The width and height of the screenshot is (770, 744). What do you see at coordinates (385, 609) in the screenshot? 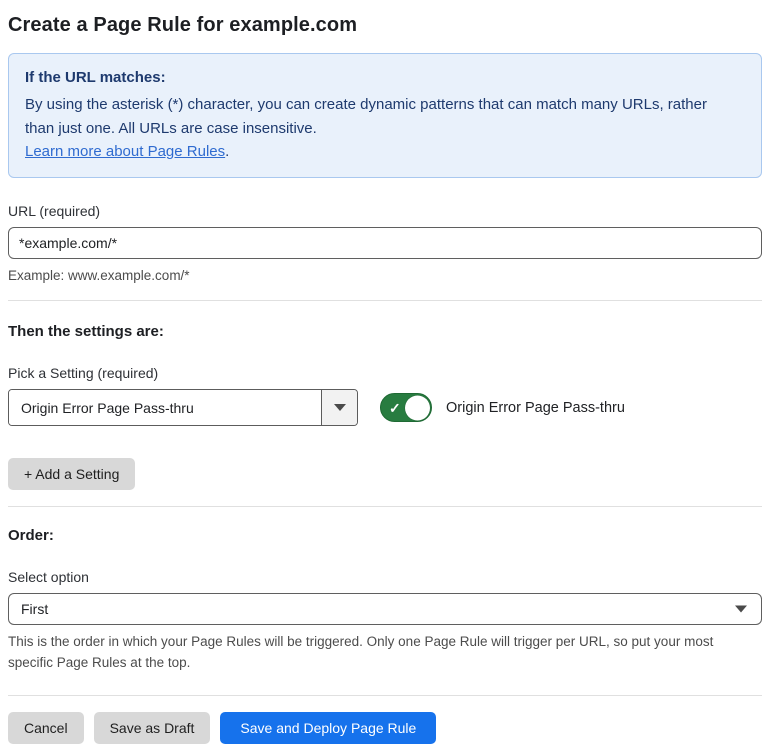
I see `order-select: First` at bounding box center [385, 609].